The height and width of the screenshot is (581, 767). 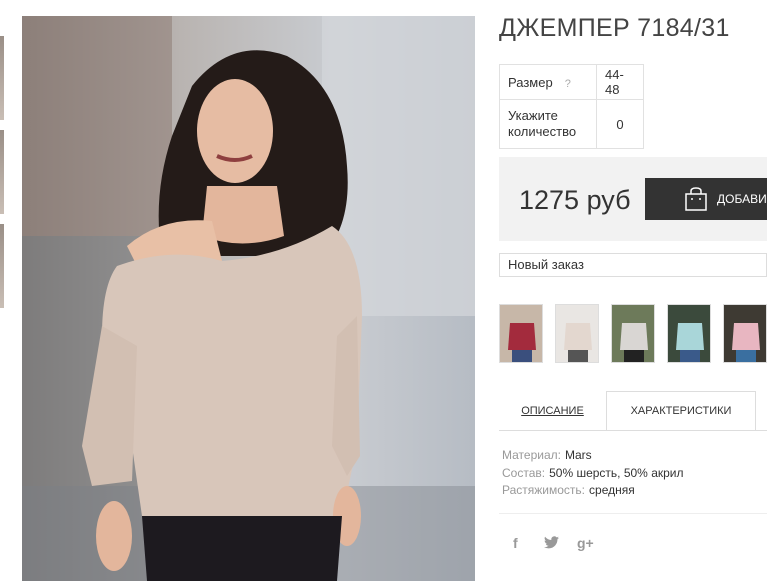 What do you see at coordinates (689, 333) in the screenshot?
I see `color-thumbnail-mint` at bounding box center [689, 333].